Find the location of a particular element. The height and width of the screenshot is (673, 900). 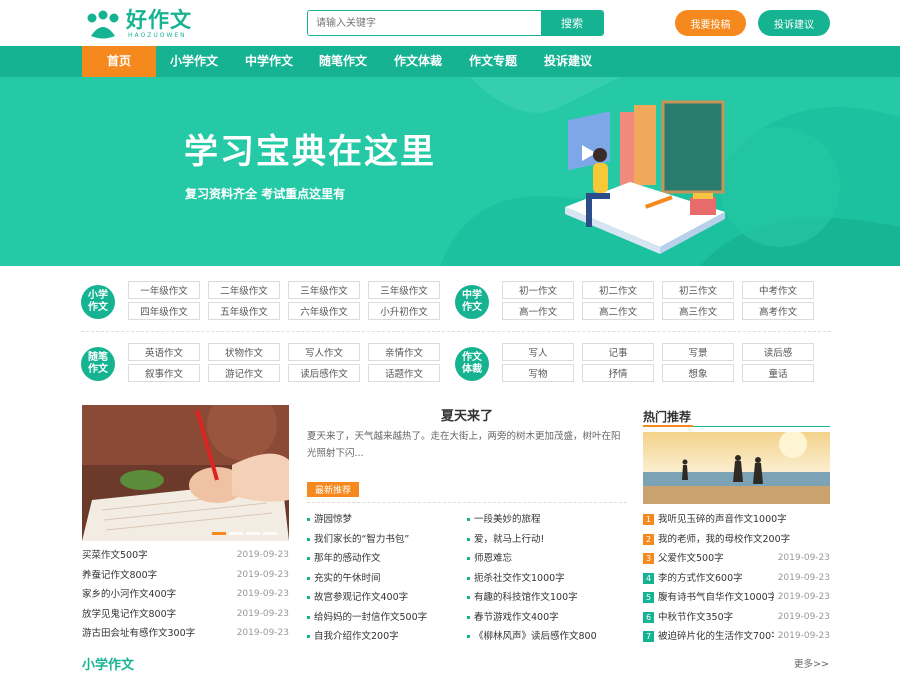

logo: 好作文 HAOZUOWEN is located at coordinates (144, 24).